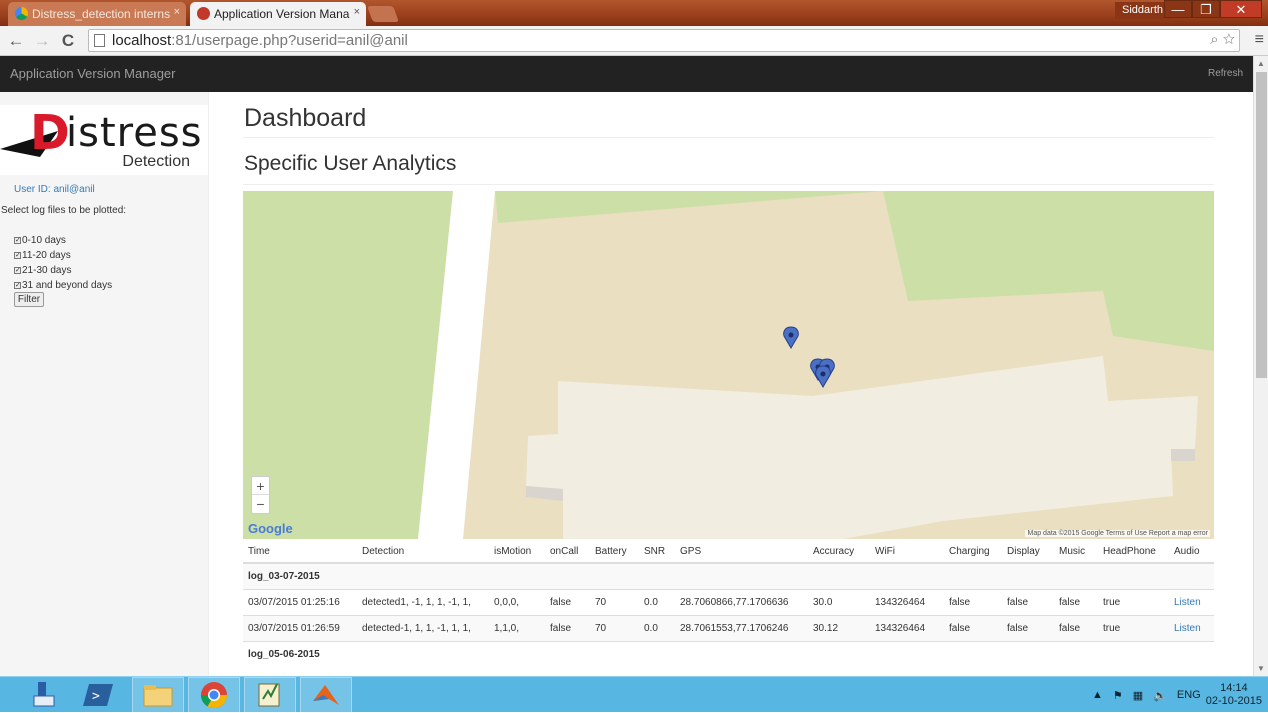 Image resolution: width=1268 pixels, height=713 pixels. I want to click on forward-arrow-icon: →, so click(42, 41).